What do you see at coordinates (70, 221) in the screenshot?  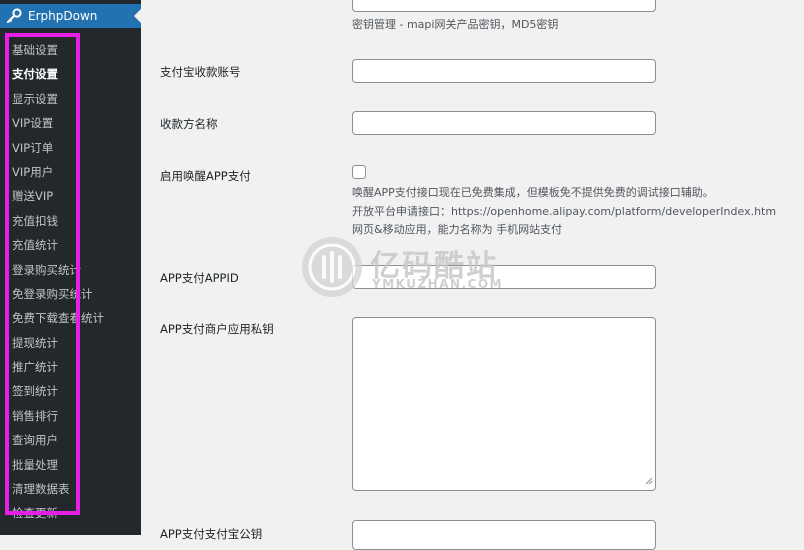 I see `submenu-item: 充值扣钱` at bounding box center [70, 221].